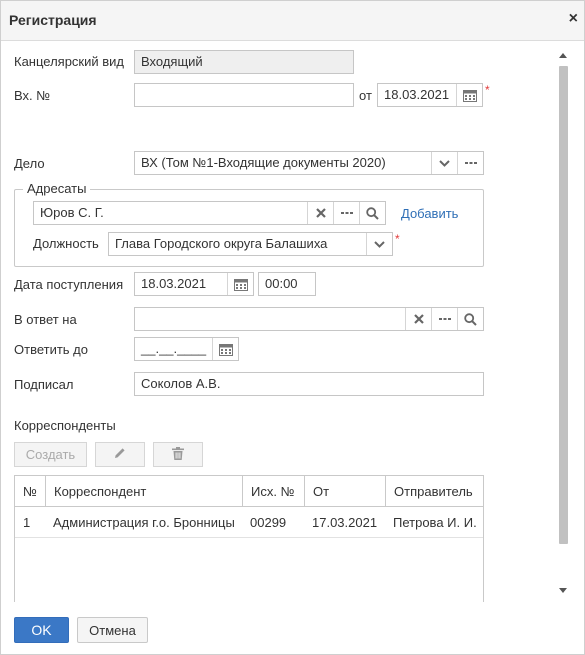 The height and width of the screenshot is (655, 585). I want to click on column-header-number: №, so click(30, 491).